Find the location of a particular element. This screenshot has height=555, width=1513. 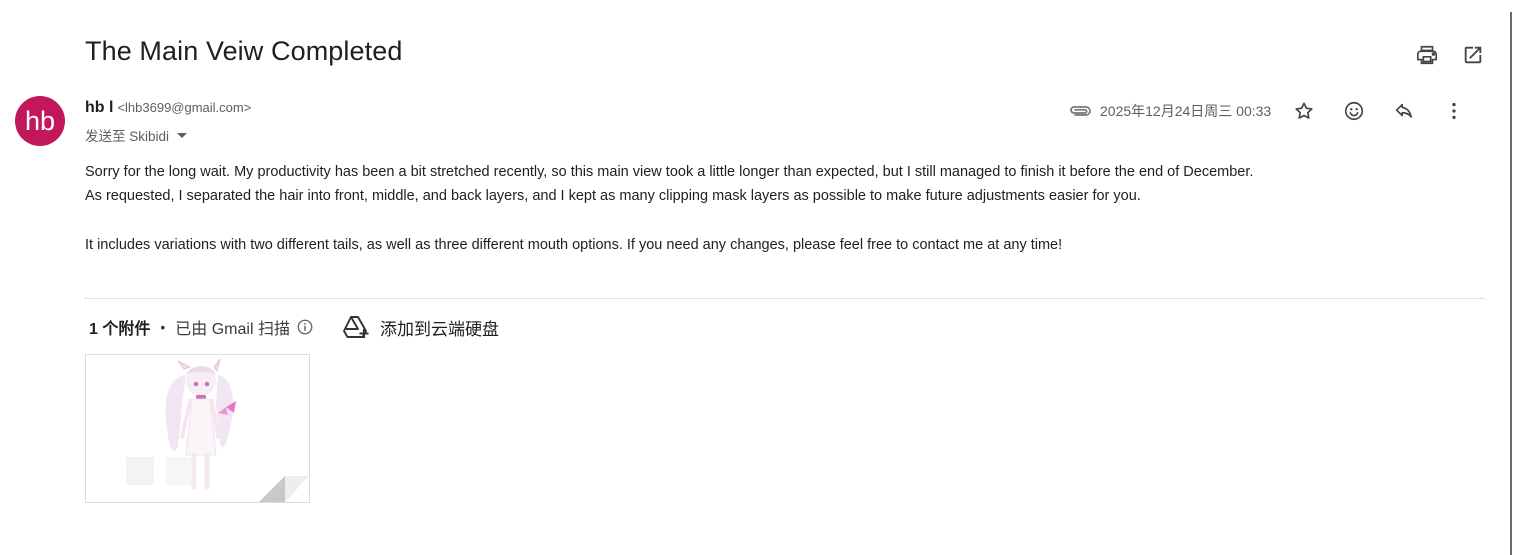

top-actions is located at coordinates (1450, 55).